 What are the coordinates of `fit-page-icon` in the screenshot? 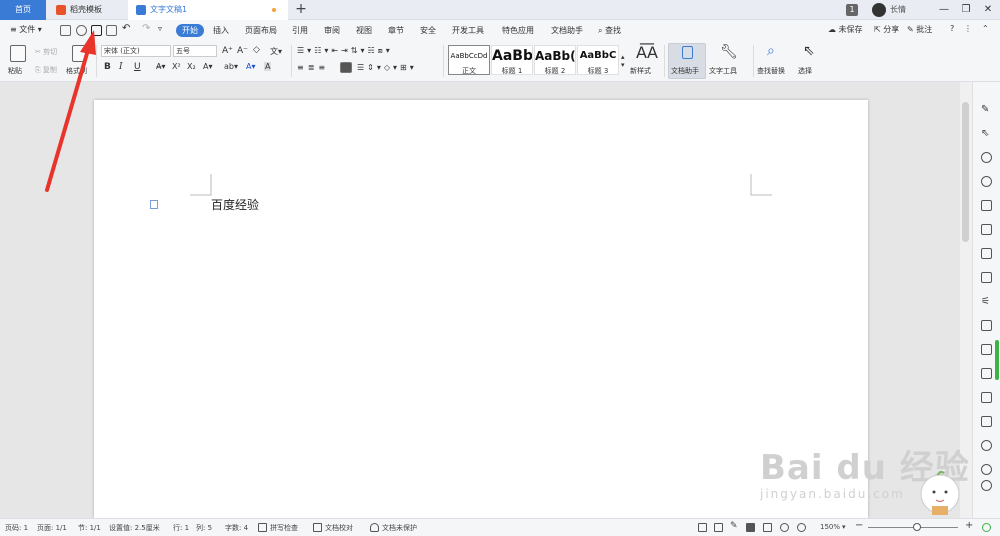 It's located at (986, 527).